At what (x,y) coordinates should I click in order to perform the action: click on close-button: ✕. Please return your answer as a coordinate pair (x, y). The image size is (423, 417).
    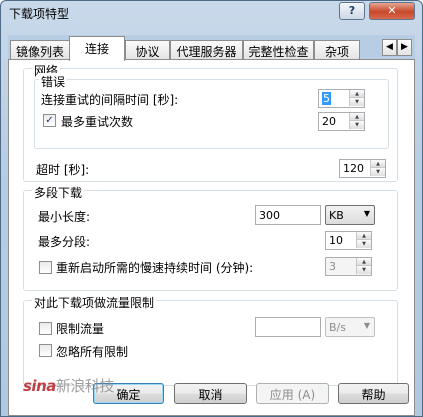
    Looking at the image, I should click on (392, 11).